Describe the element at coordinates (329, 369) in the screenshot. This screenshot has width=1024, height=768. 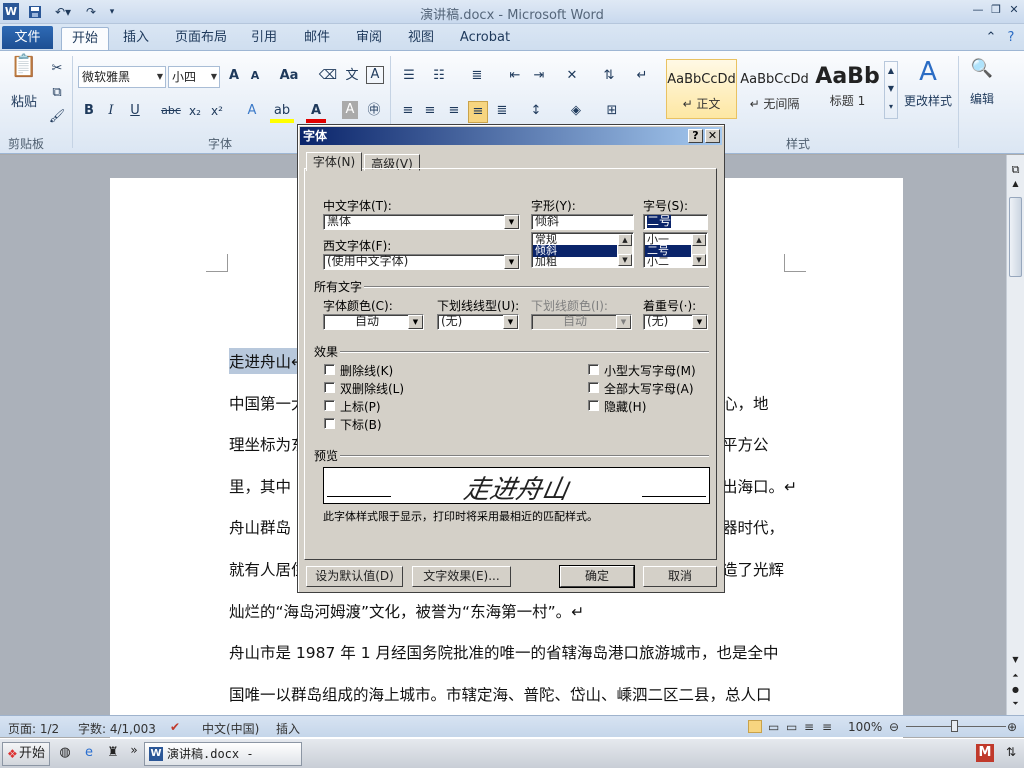
I see `strikethrough-checkbox` at that location.